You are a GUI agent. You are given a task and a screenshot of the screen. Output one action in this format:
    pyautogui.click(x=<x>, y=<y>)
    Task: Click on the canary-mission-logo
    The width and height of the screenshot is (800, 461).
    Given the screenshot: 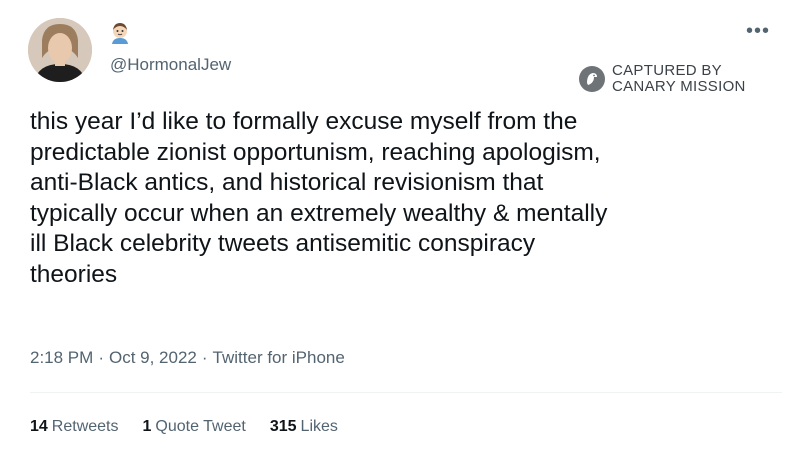 What is the action you would take?
    pyautogui.click(x=592, y=79)
    